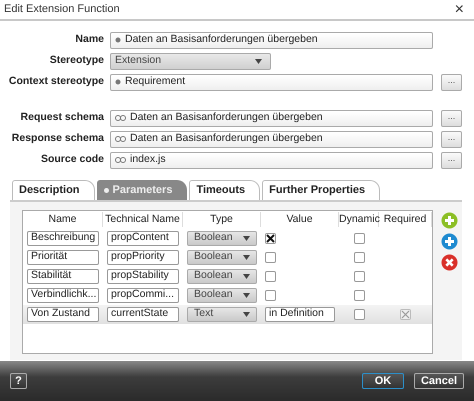  I want to click on tab: Description, so click(53, 190).